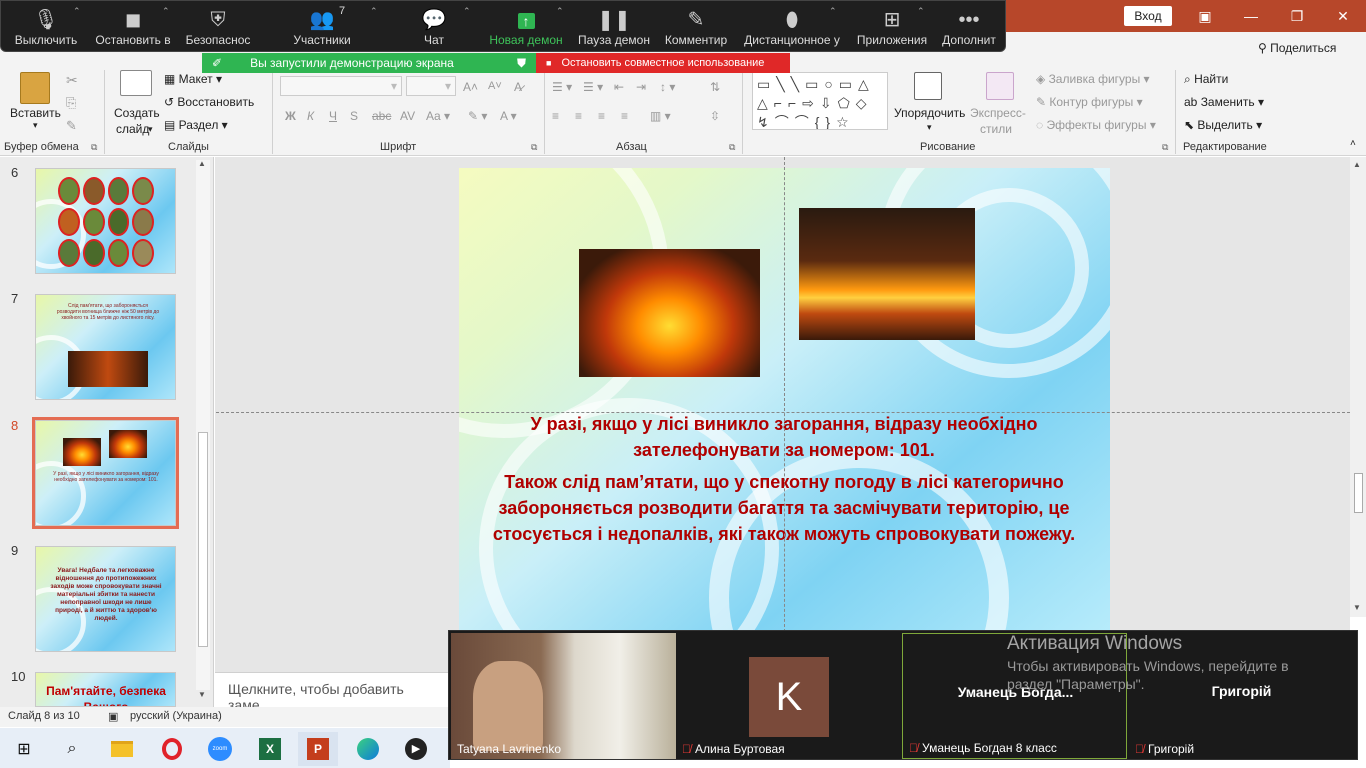 The width and height of the screenshot is (1366, 768). What do you see at coordinates (71, 103) in the screenshot?
I see `copy-icon: ⎘` at bounding box center [71, 103].